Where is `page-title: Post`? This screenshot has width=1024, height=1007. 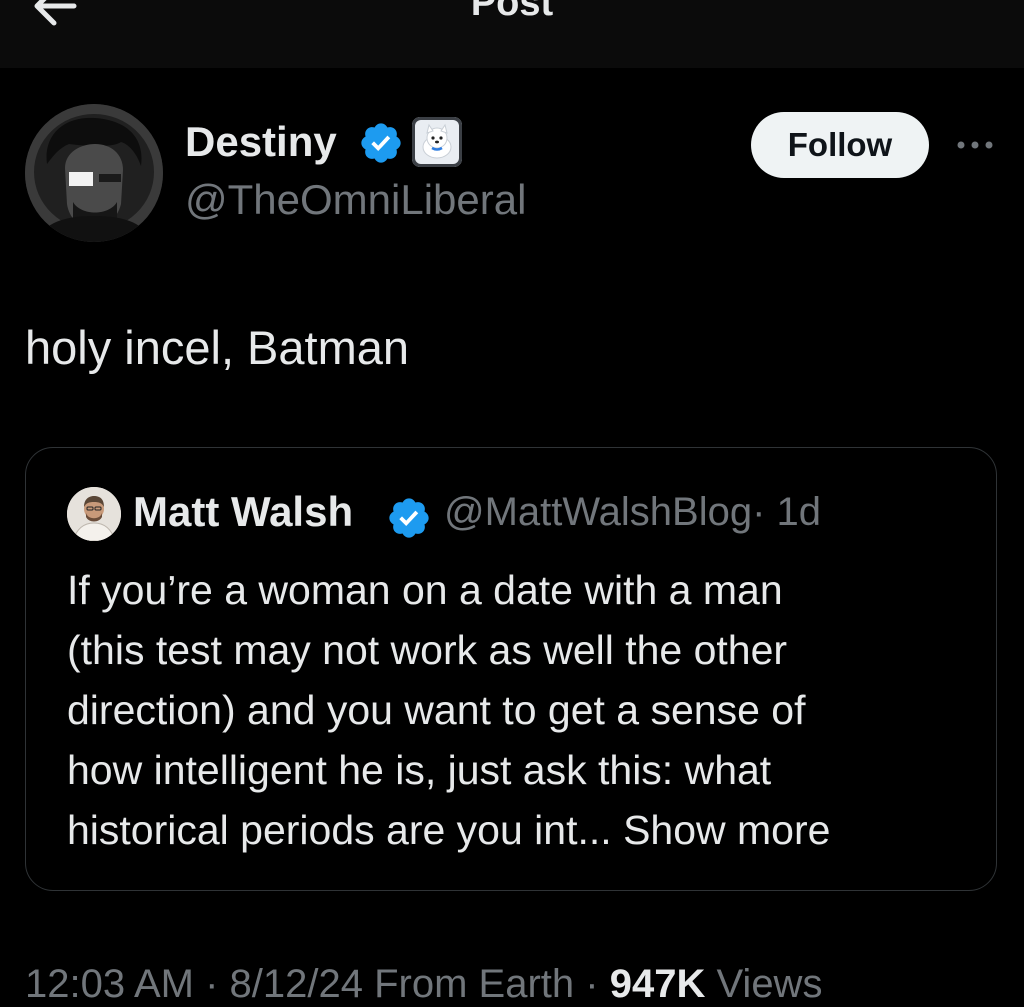
page-title: Post is located at coordinates (512, 12).